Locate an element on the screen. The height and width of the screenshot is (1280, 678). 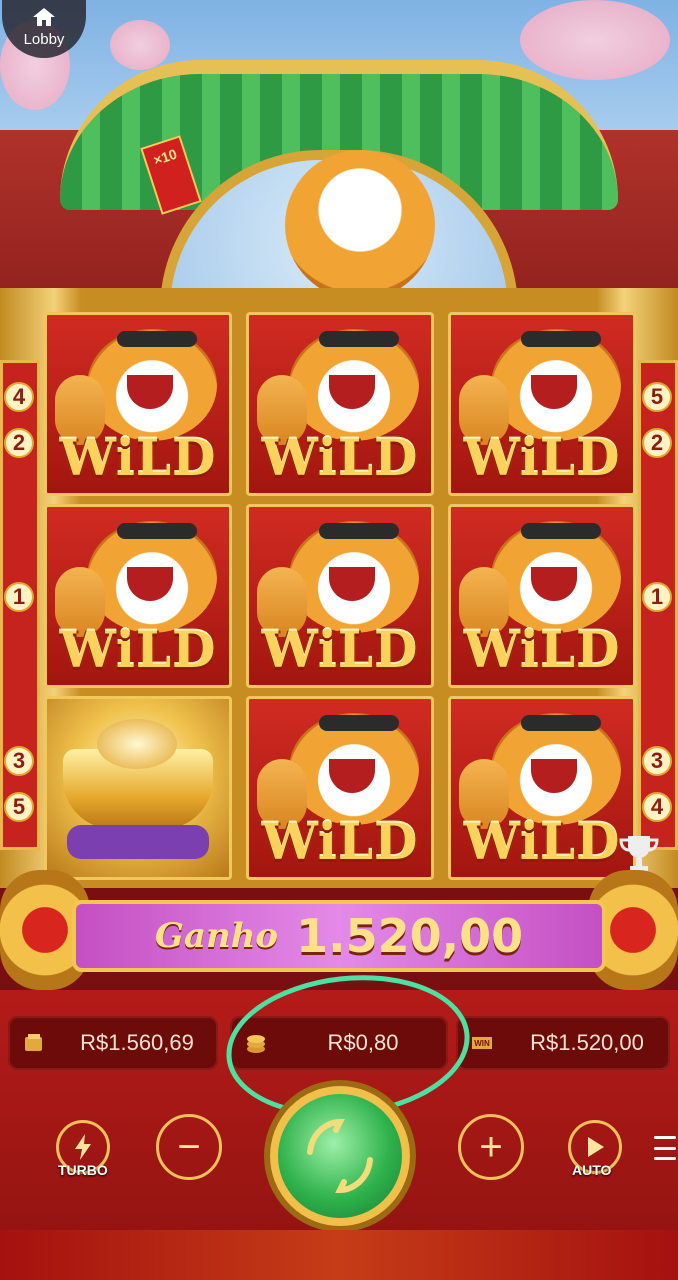
balance-display: R$1.560,69 is located at coordinates (113, 1043).